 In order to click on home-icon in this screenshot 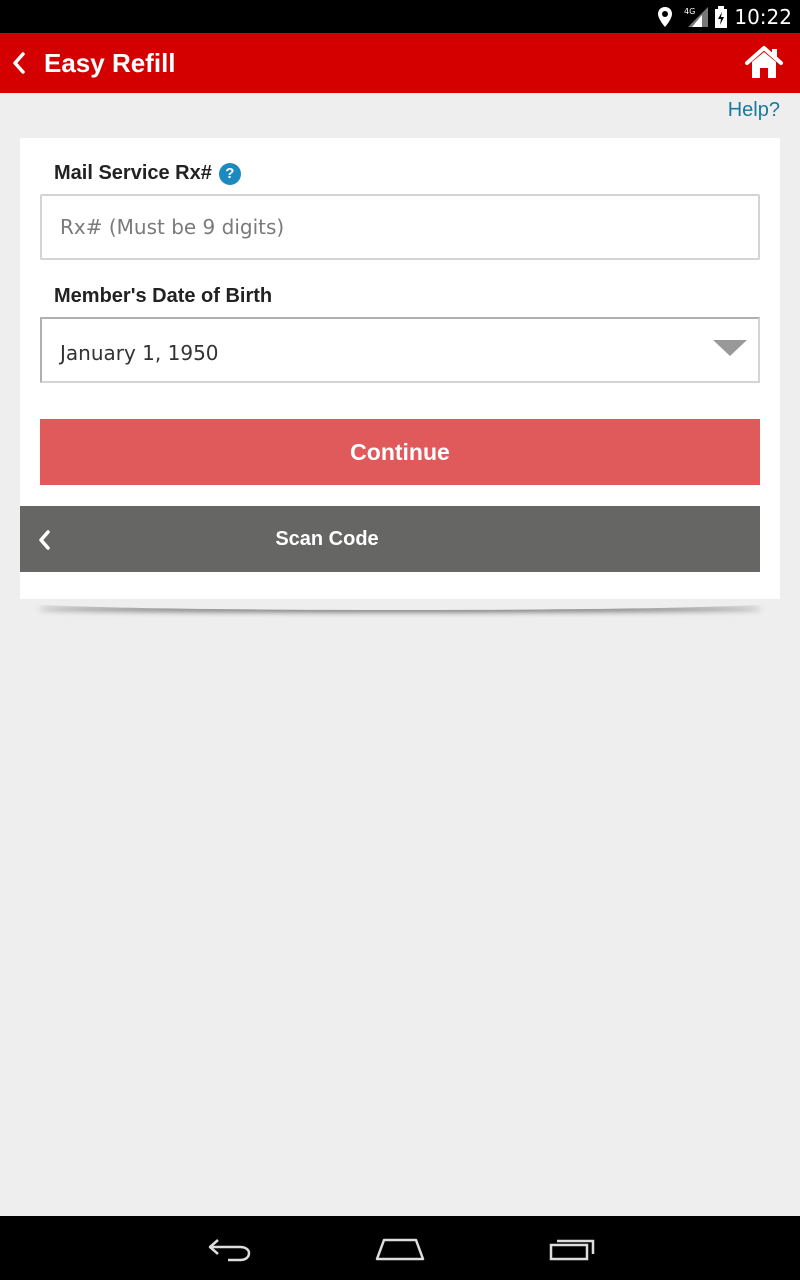, I will do `click(764, 62)`.